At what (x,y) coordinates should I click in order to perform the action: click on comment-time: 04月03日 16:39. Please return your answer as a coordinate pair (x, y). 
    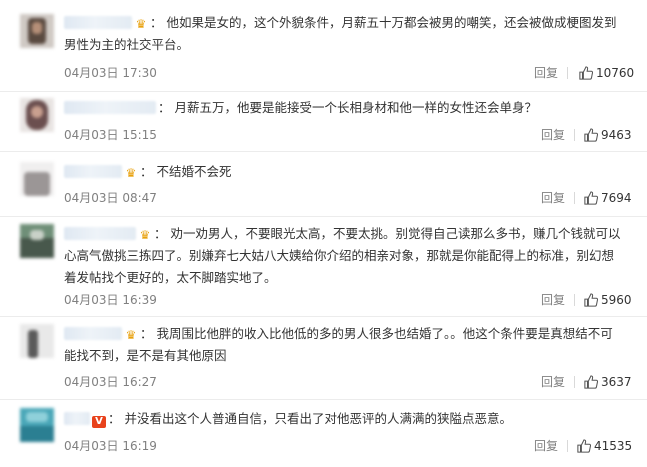
    Looking at the image, I should click on (110, 300).